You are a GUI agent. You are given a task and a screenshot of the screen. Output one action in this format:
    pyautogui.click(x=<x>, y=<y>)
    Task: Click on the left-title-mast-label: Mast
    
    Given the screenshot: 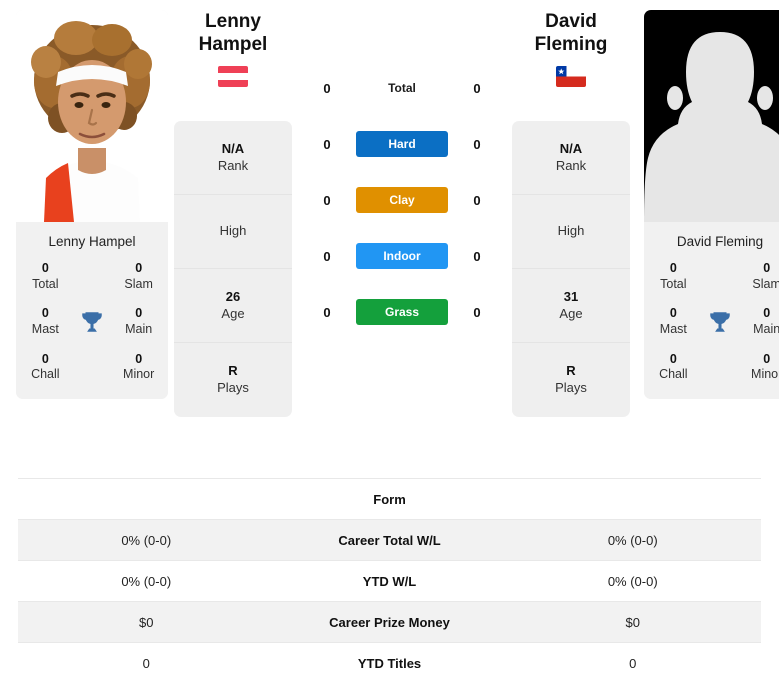 What is the action you would take?
    pyautogui.click(x=45, y=328)
    